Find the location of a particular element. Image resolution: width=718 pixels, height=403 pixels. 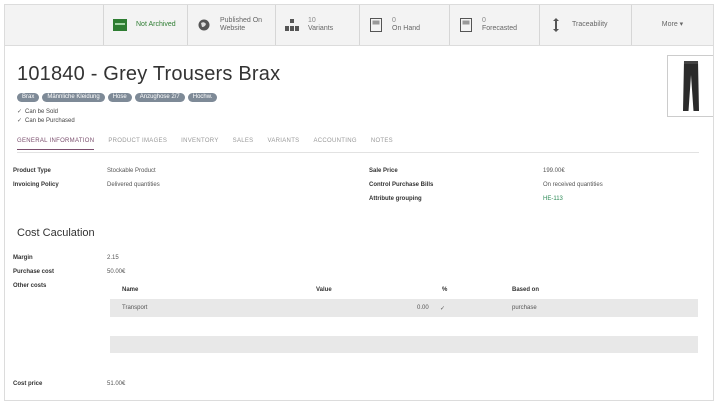

smart-button-label: On Hand is located at coordinates (406, 28).